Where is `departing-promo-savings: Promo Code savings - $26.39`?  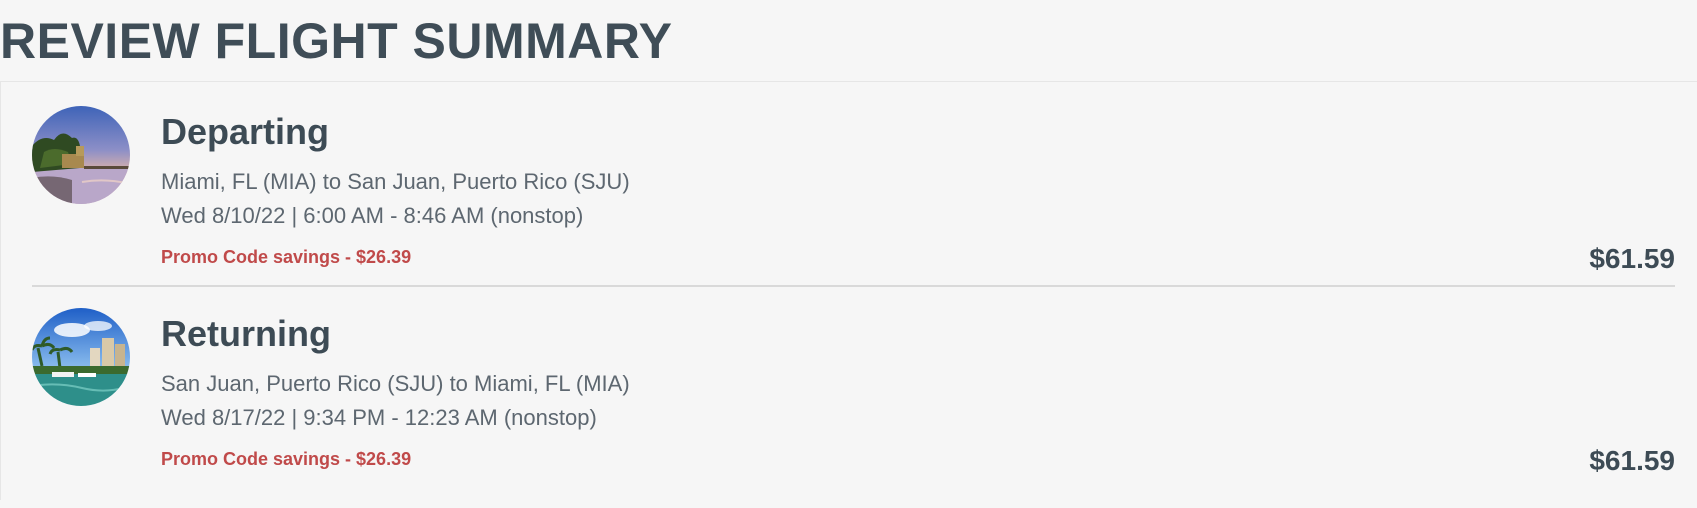
departing-promo-savings: Promo Code savings - $26.39 is located at coordinates (286, 257).